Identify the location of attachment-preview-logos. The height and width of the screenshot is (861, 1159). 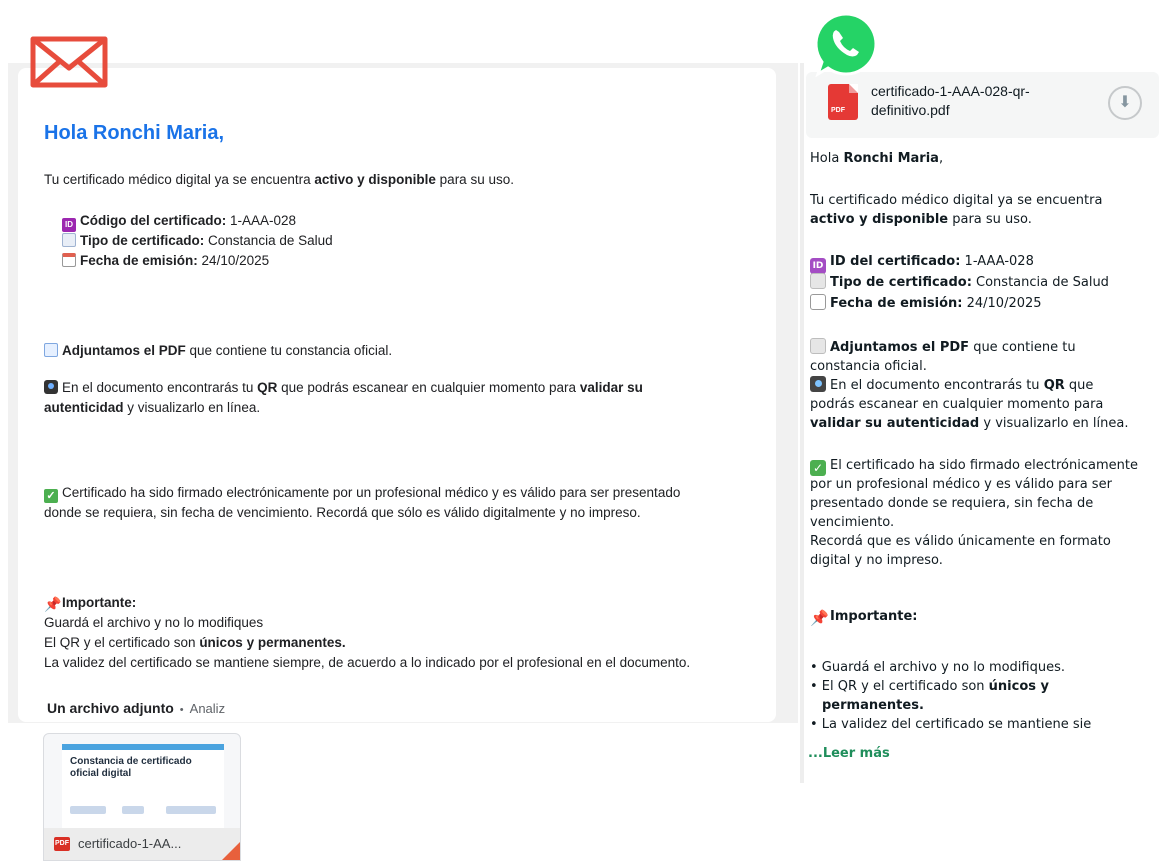
(145, 811).